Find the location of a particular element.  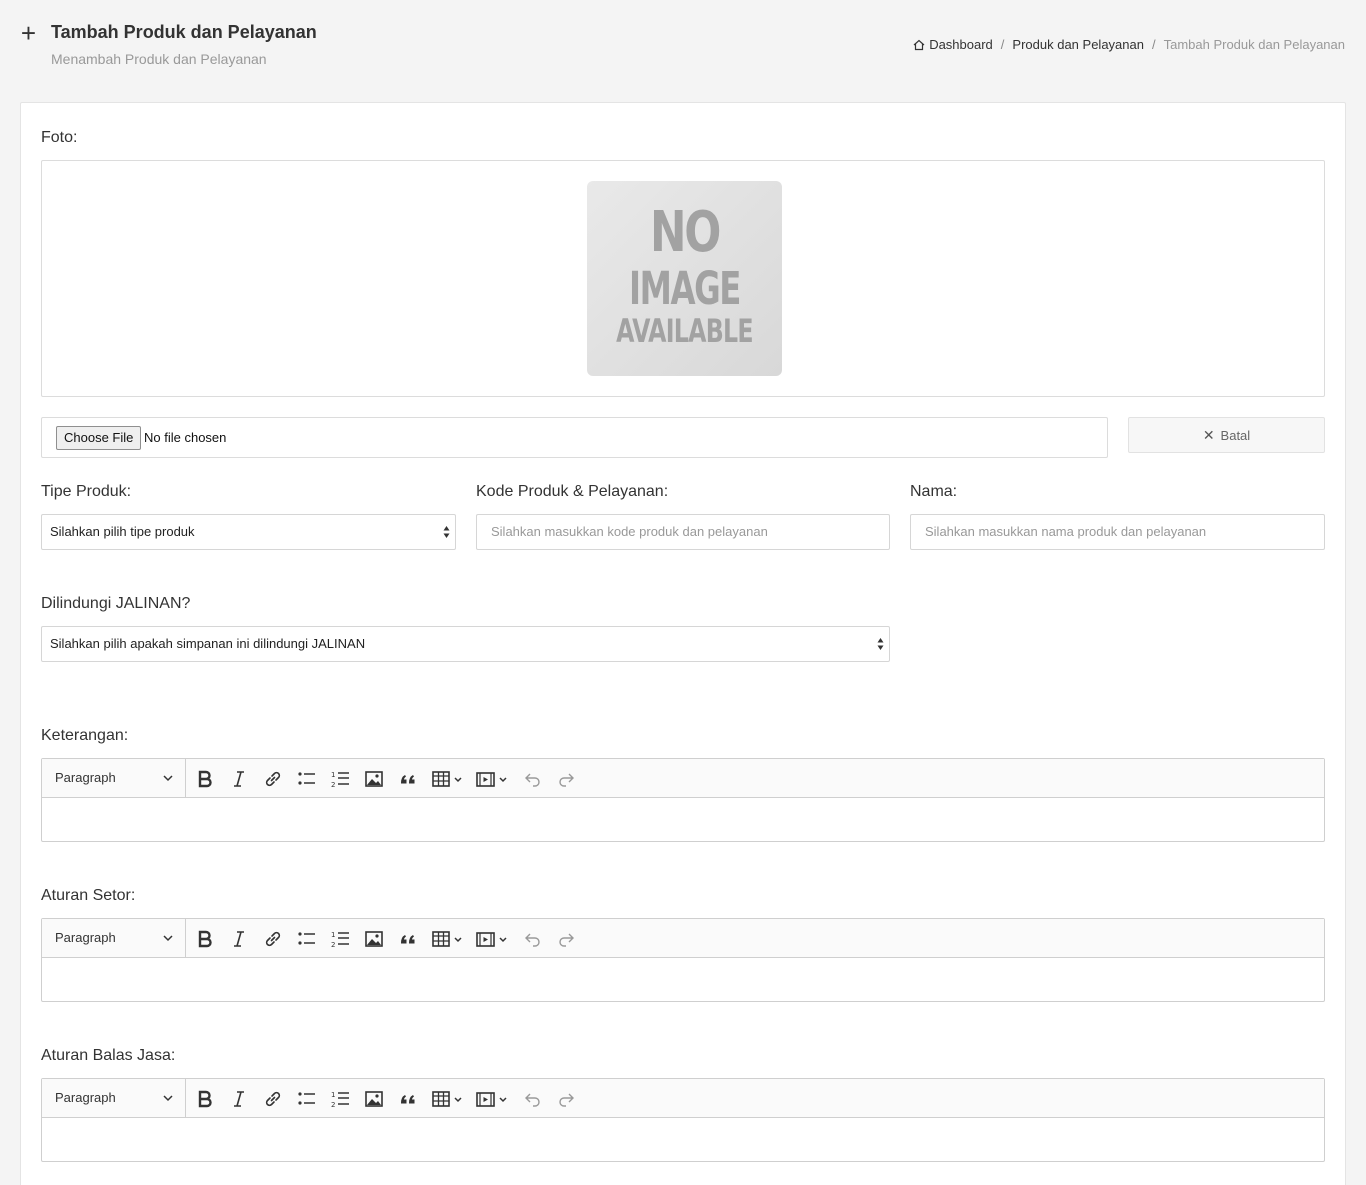

kode-label: Kode Produk & Pelayanan: is located at coordinates (572, 491).